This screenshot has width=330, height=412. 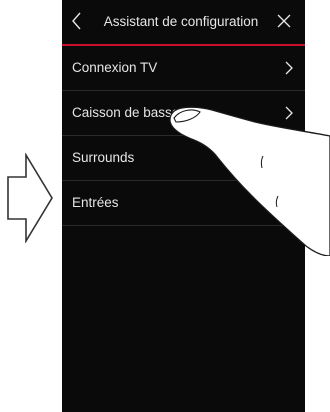 I want to click on menu-item-label: Caisson de basse, so click(x=126, y=112).